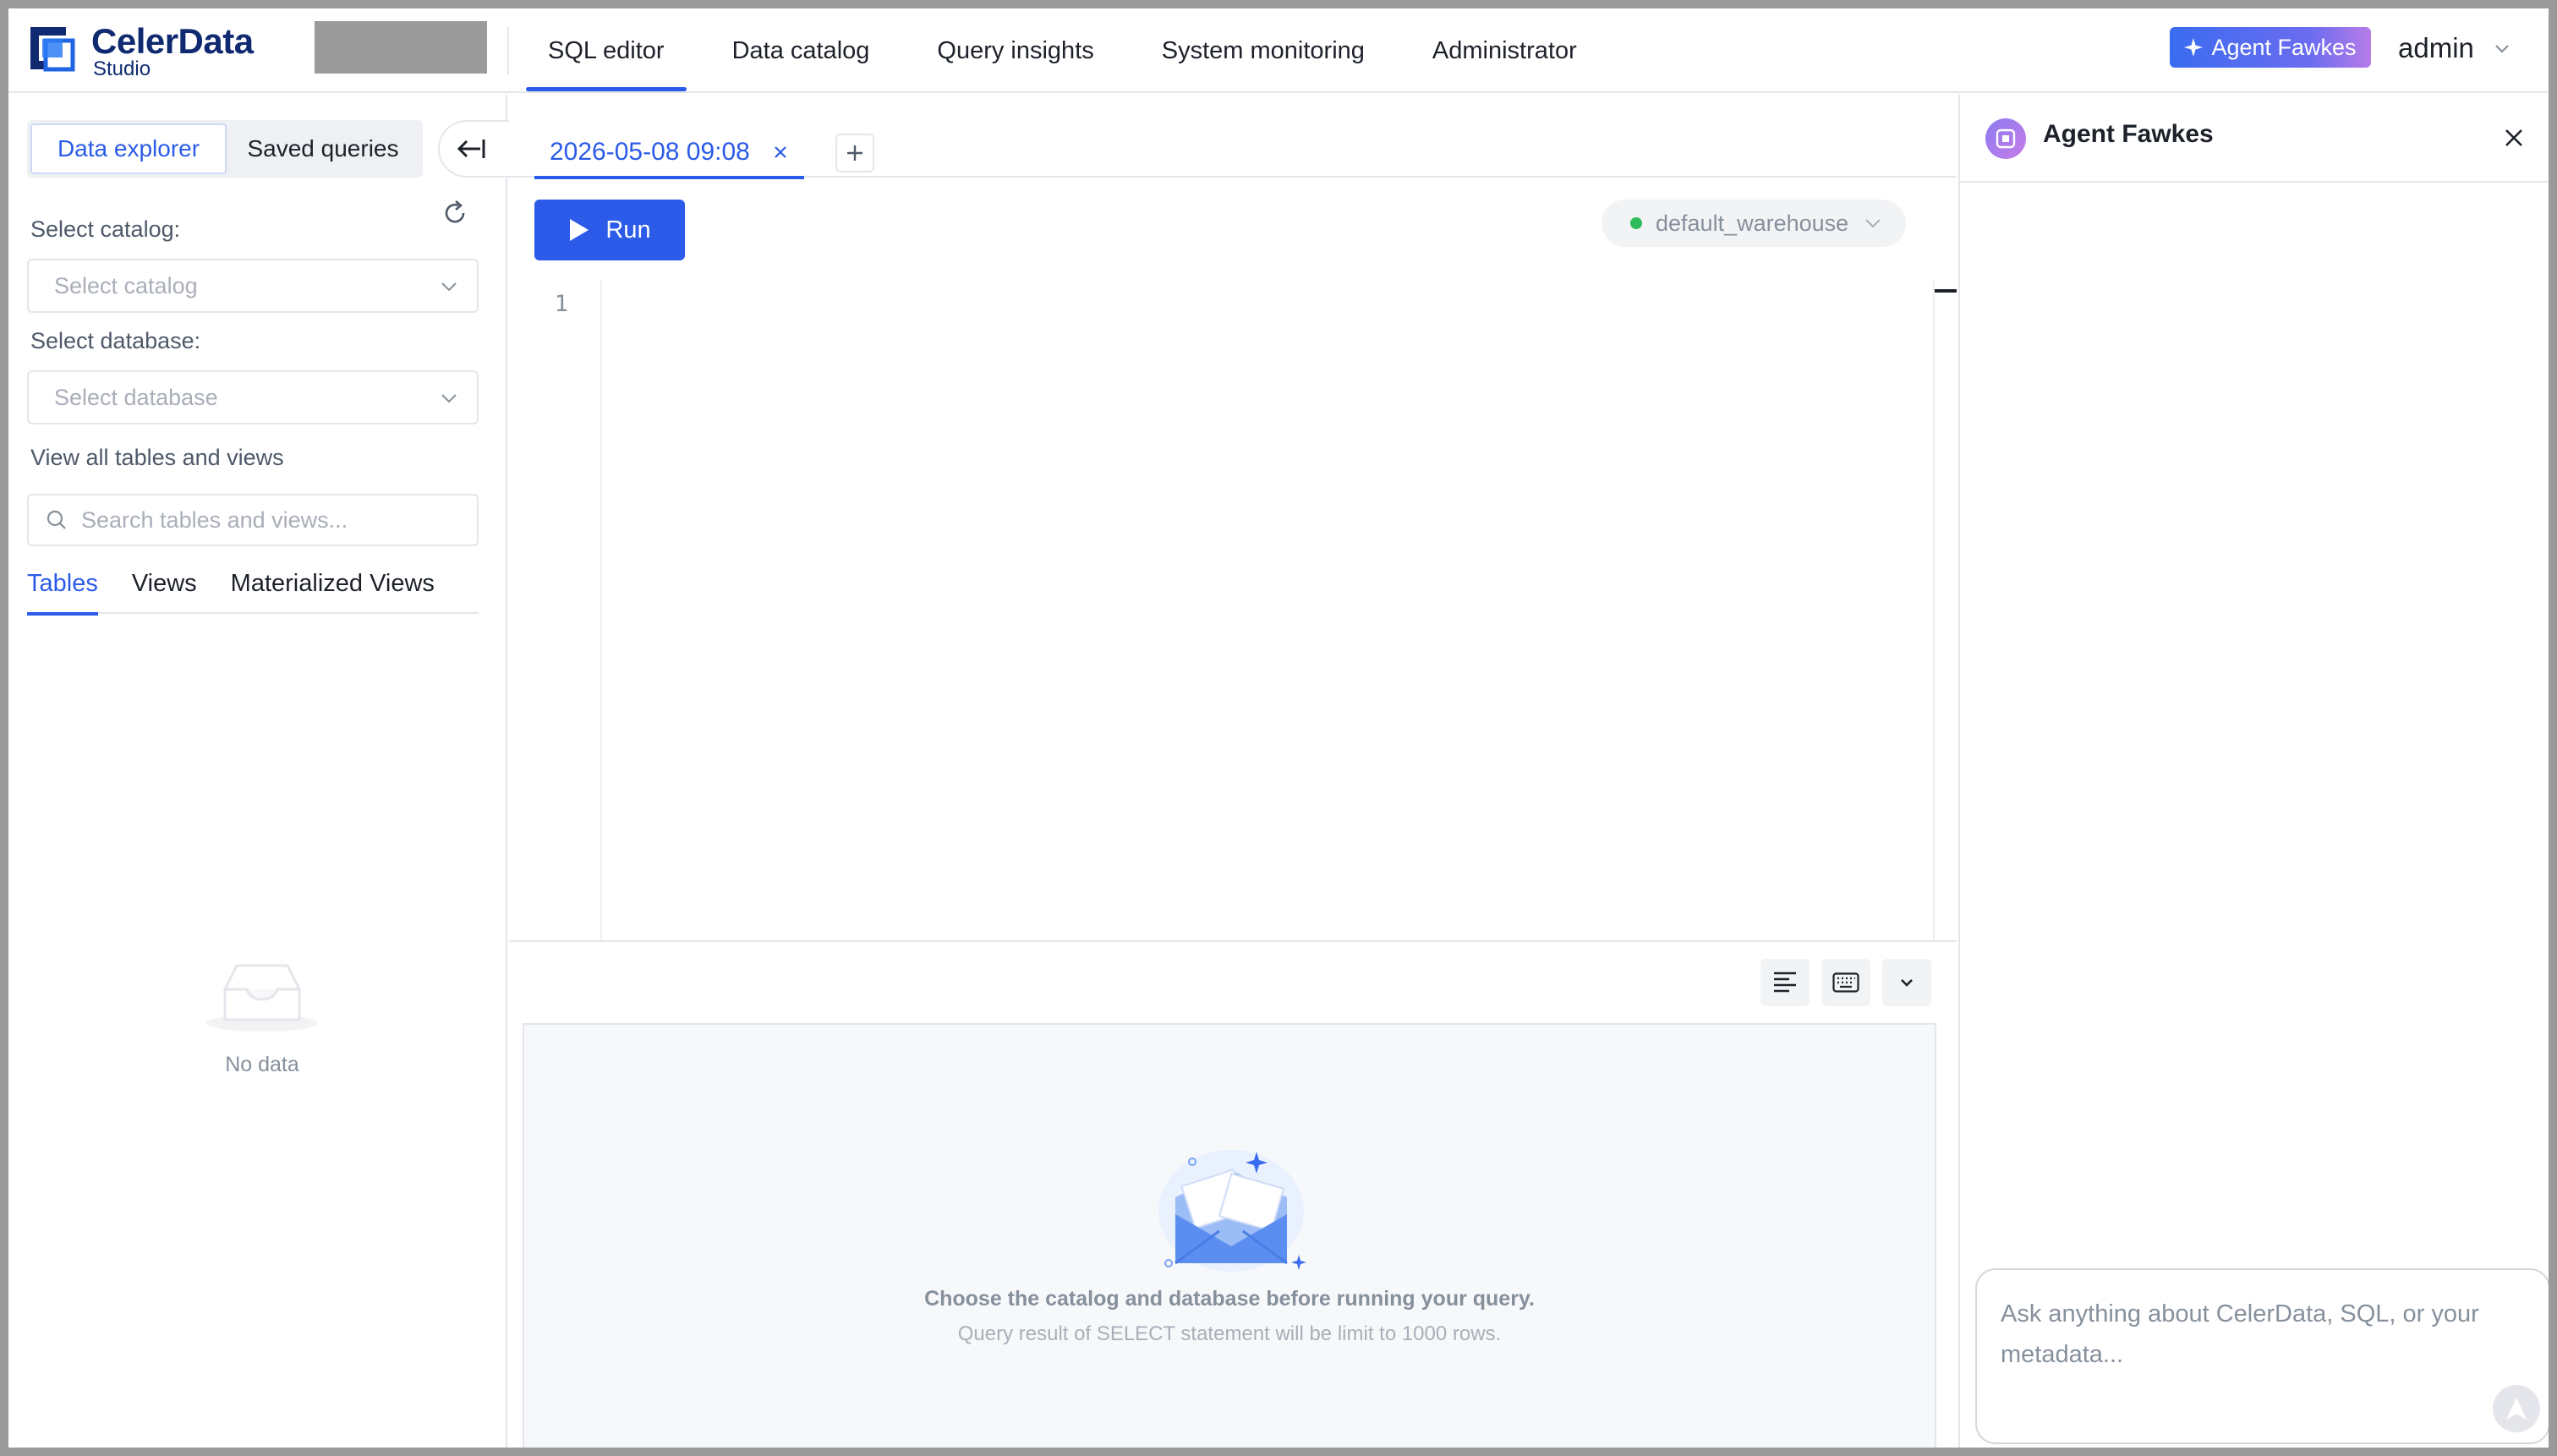 The image size is (2557, 1456). What do you see at coordinates (2284, 47) in the screenshot?
I see `agent-button-label: Agent Fawkes` at bounding box center [2284, 47].